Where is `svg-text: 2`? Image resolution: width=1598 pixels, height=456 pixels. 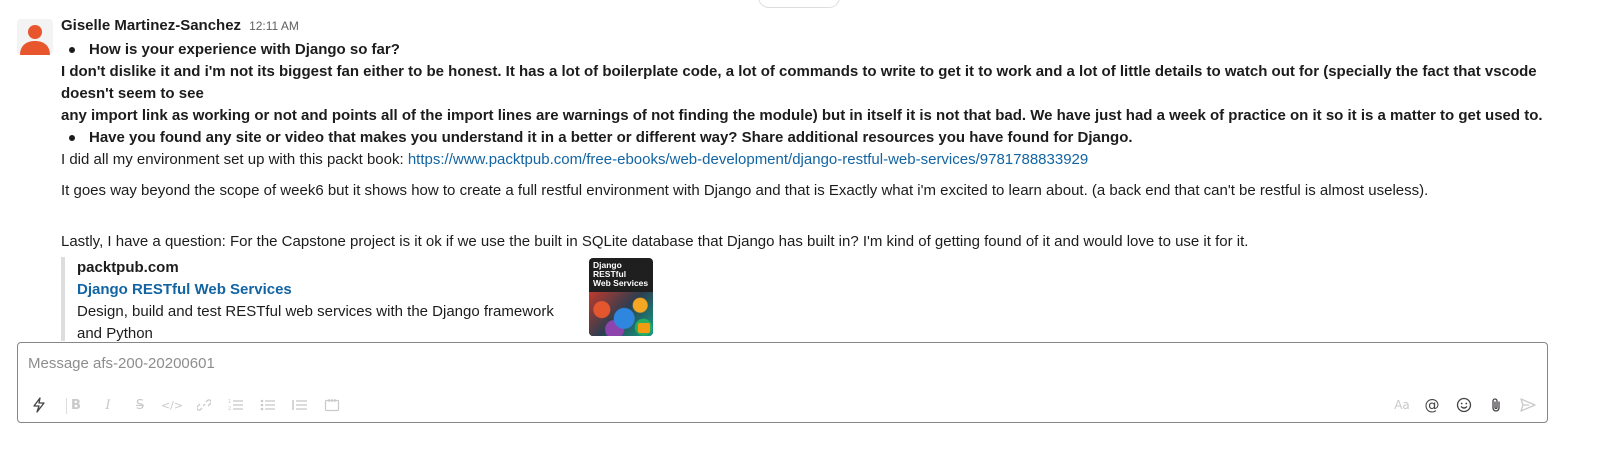
svg-text: 2 is located at coordinates (229, 409).